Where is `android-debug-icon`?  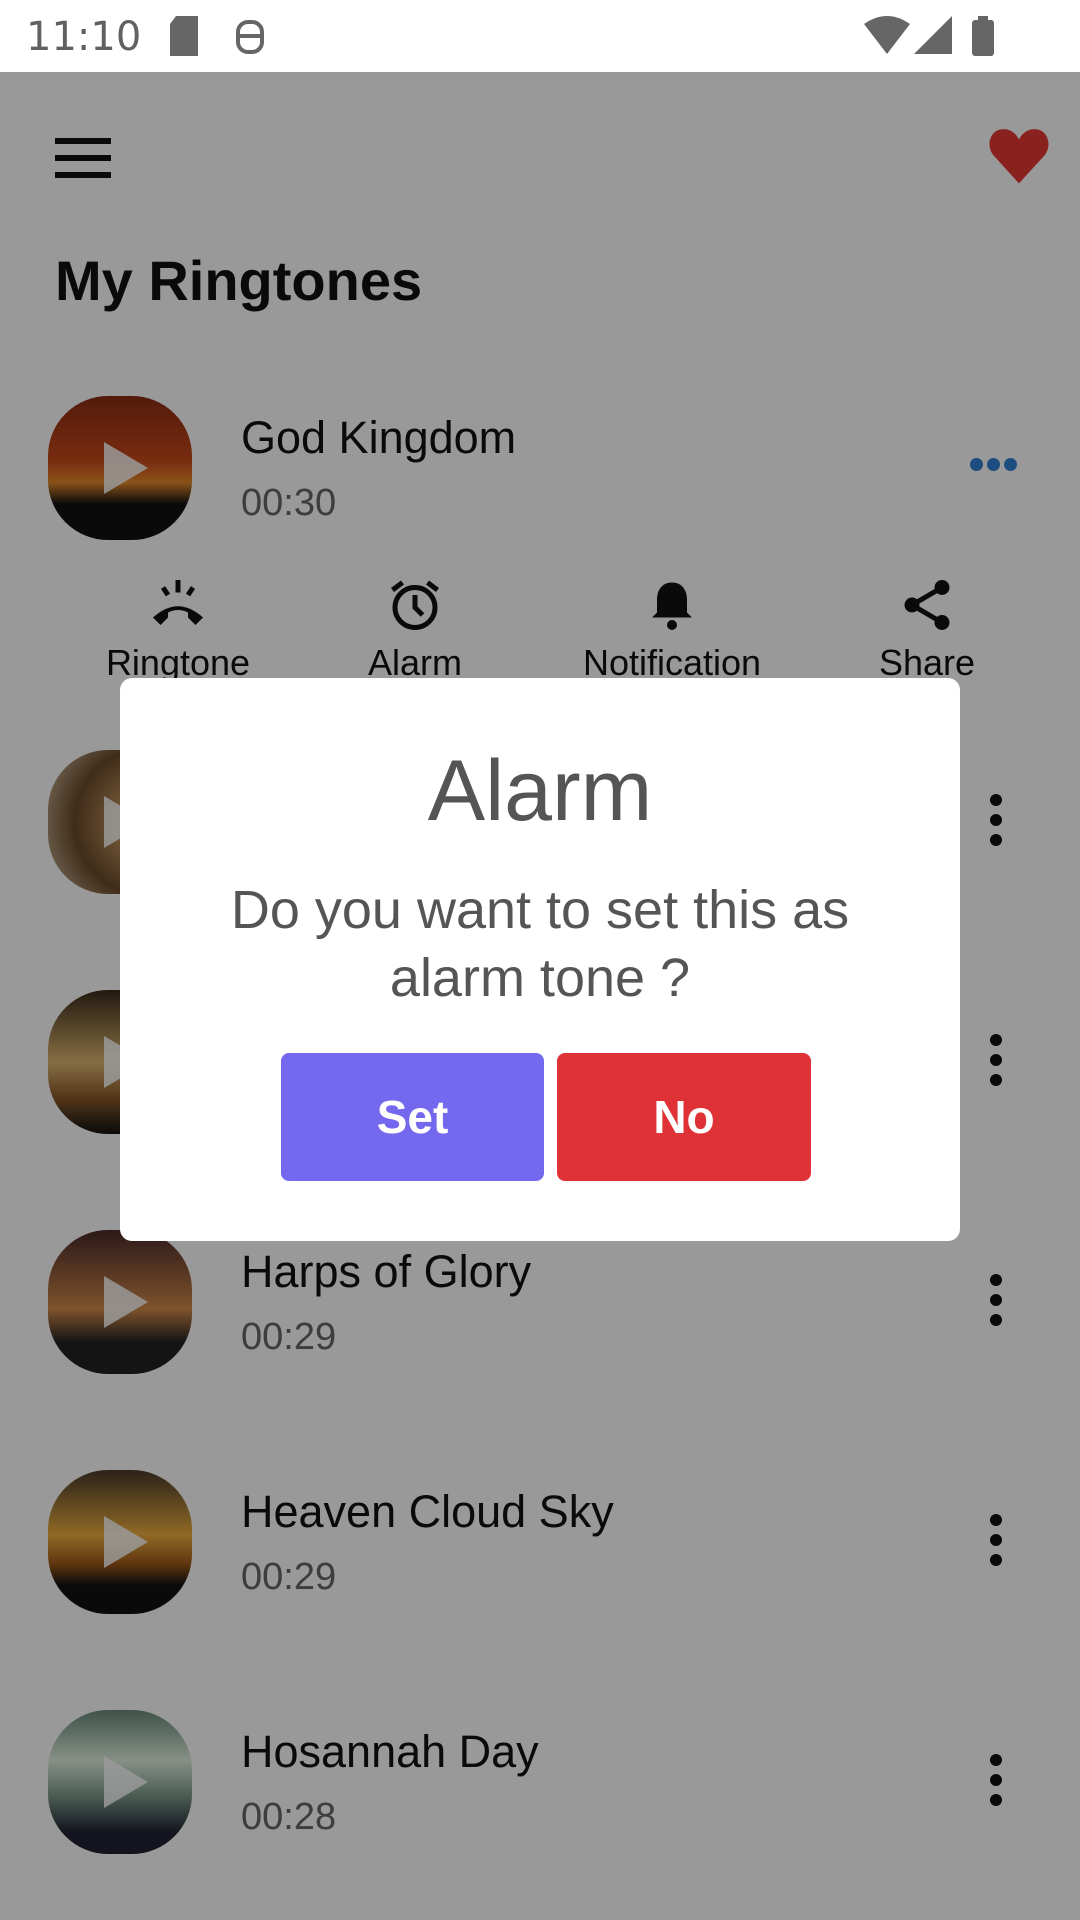
android-debug-icon is located at coordinates (250, 37).